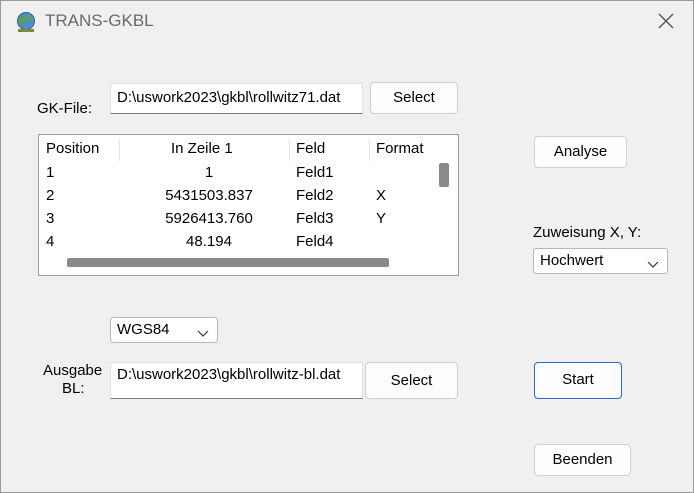  I want to click on cell-feld: Feld1, so click(315, 172).